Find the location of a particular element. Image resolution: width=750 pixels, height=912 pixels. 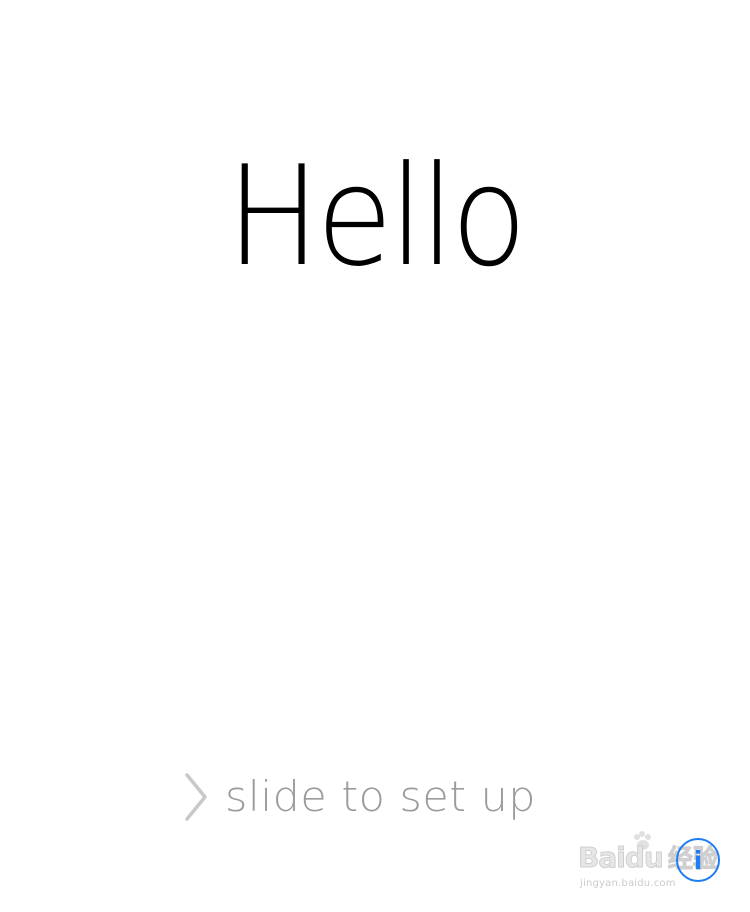

watermark-brand-prefix: Bai is located at coordinates (602, 857).